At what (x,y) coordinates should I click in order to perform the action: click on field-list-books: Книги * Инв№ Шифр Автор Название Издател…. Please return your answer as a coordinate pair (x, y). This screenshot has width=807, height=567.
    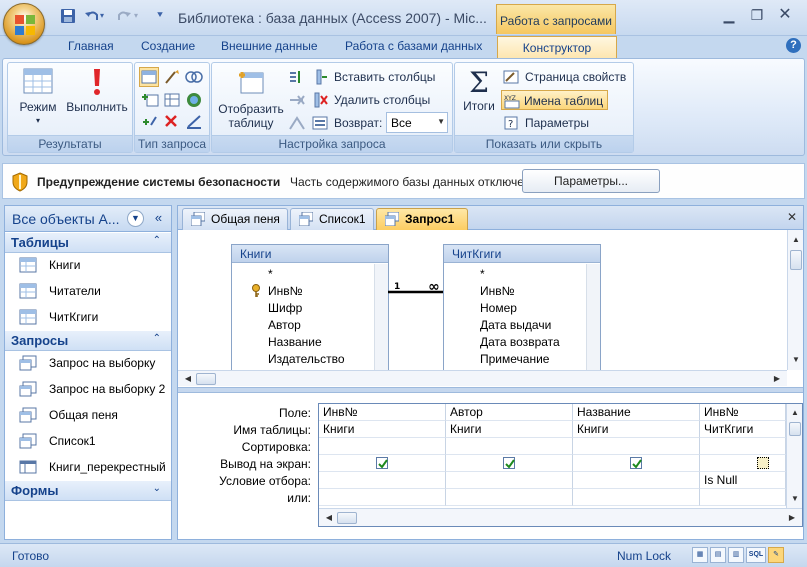
    Looking at the image, I should click on (310, 309).